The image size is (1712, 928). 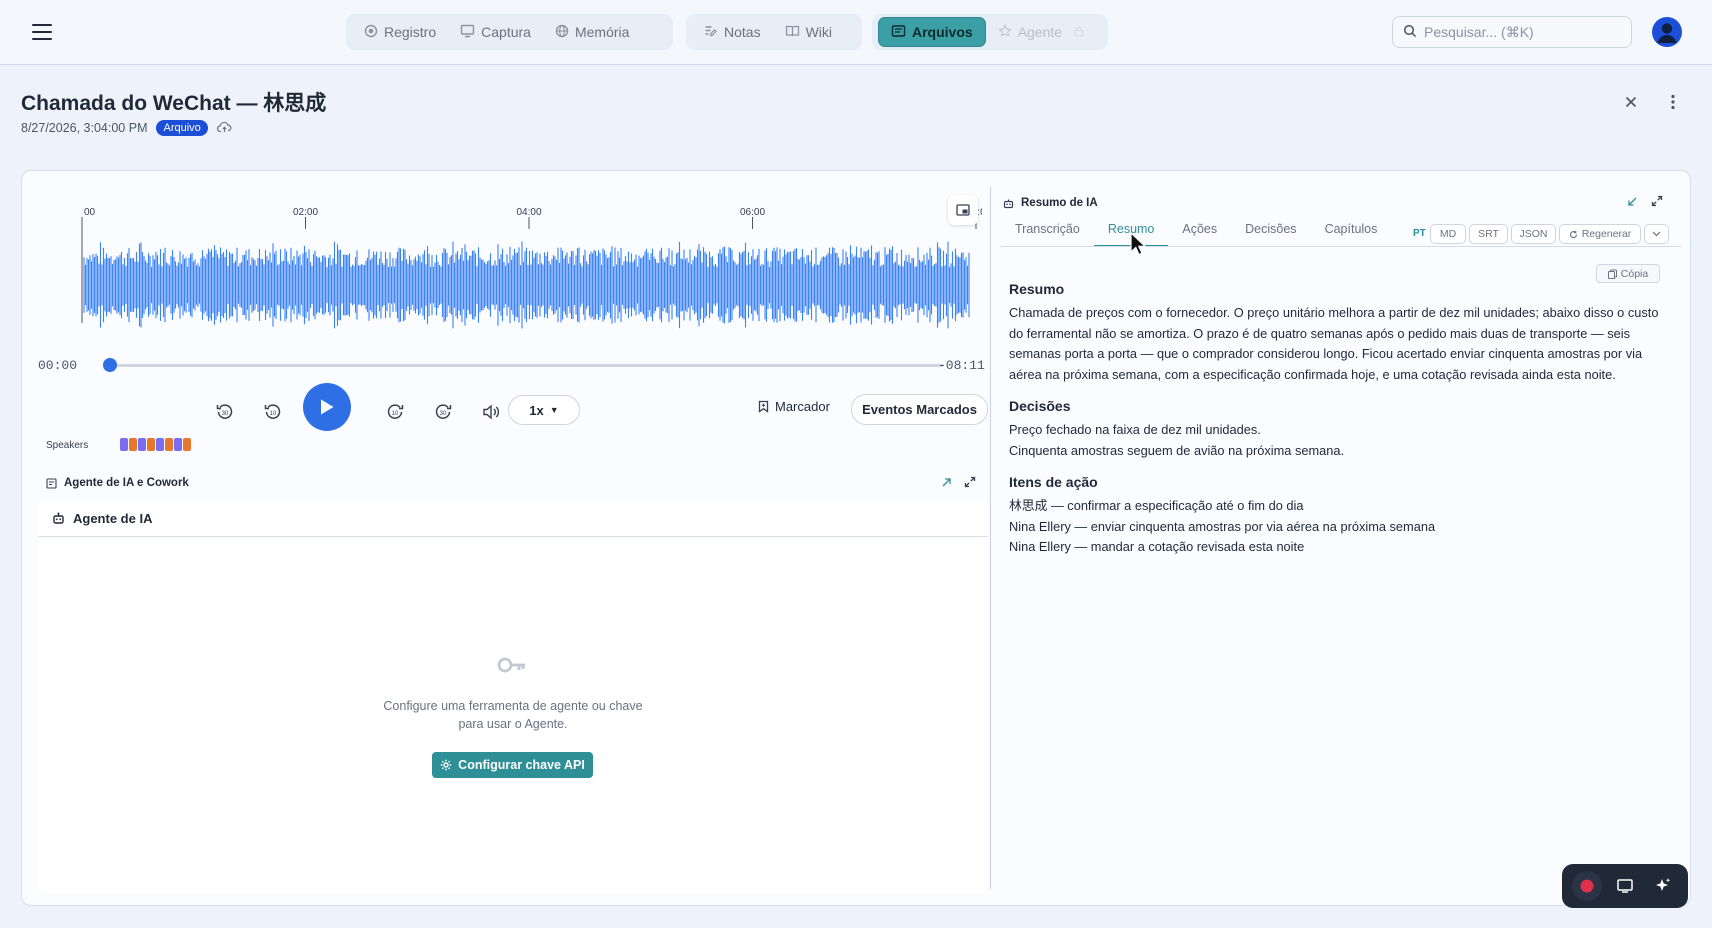 What do you see at coordinates (224, 128) in the screenshot?
I see `cloud-upload-icon` at bounding box center [224, 128].